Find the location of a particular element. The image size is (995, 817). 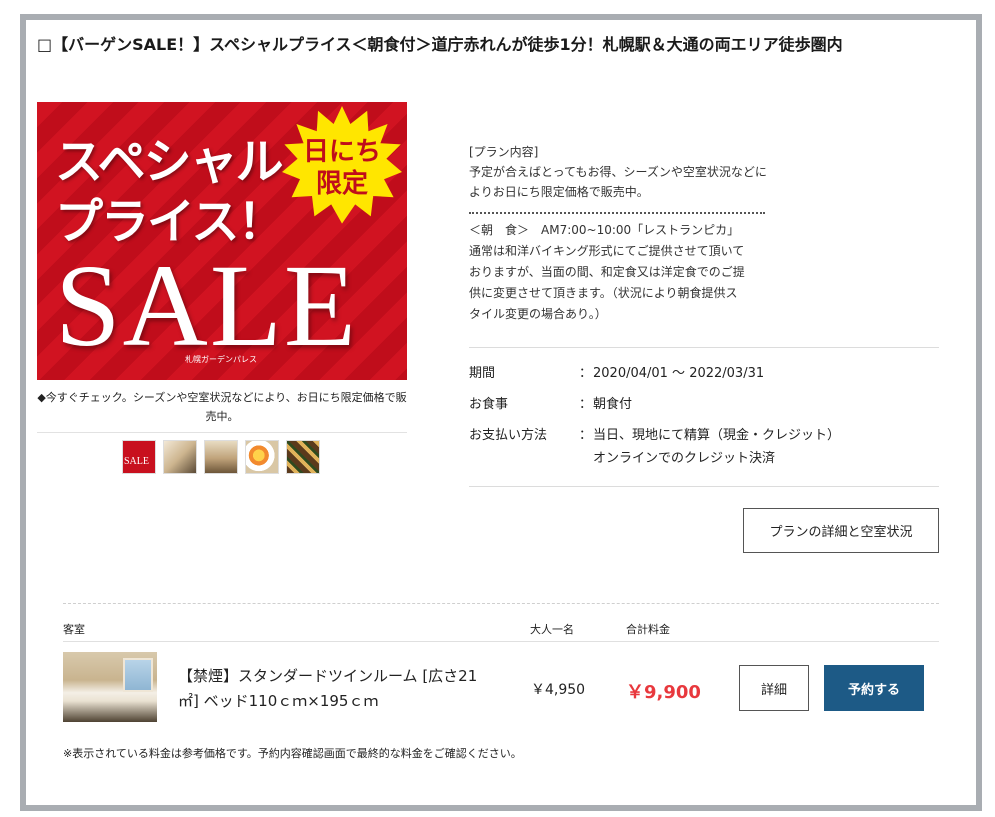

meal-label: お食事 is located at coordinates (489, 404).